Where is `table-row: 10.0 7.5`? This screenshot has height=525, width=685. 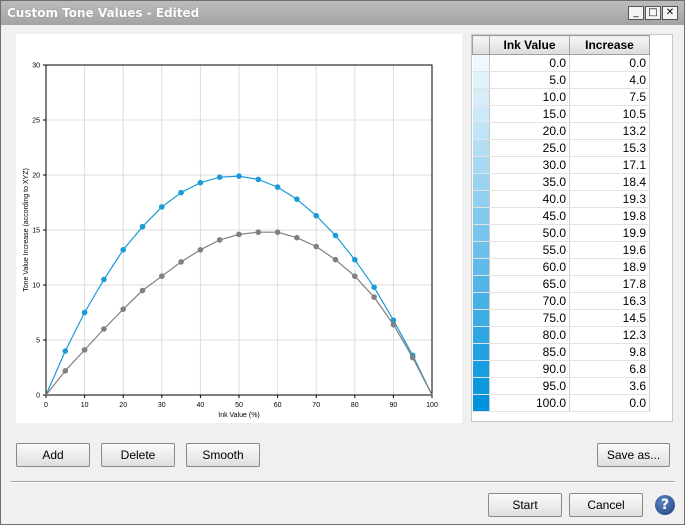 table-row: 10.0 7.5 is located at coordinates (561, 97).